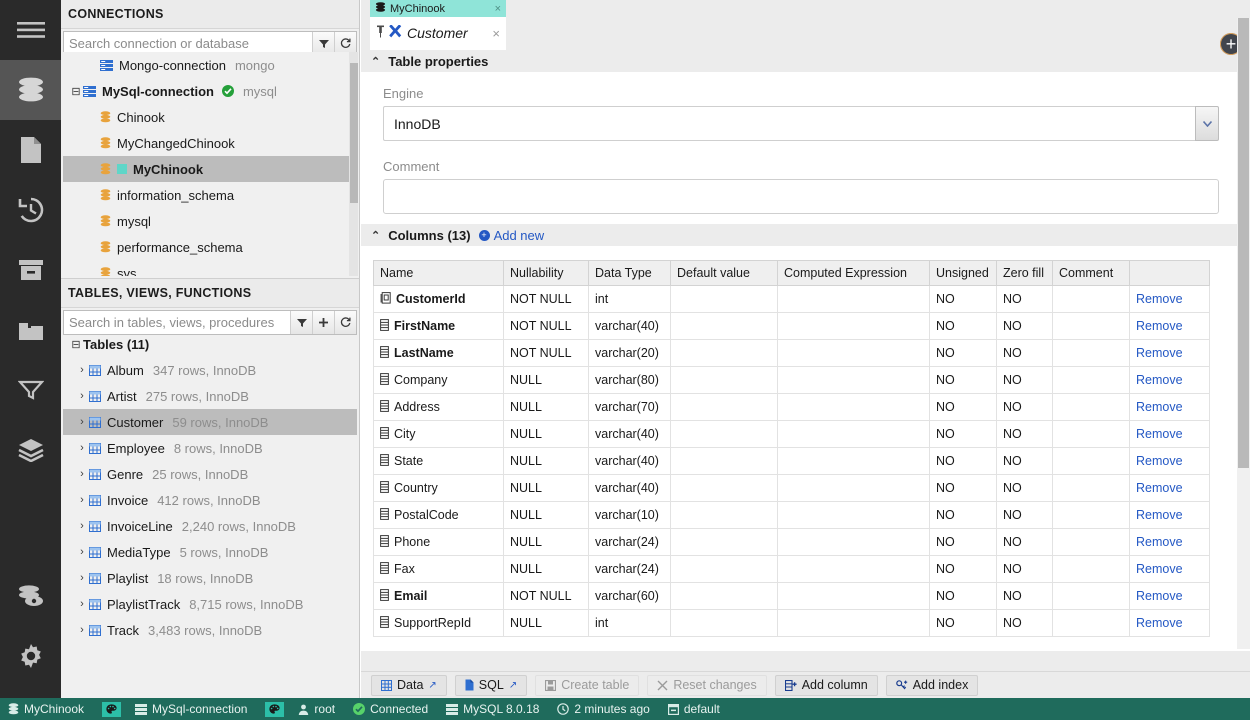 The image size is (1250, 720). Describe the element at coordinates (438, 488) in the screenshot. I see `column-name-cell: Country` at that location.